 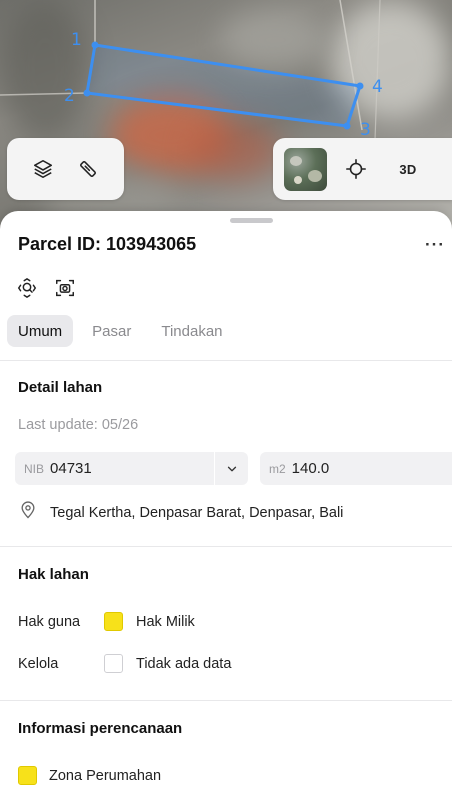 I want to click on zone-label: Zona Perumahan, so click(x=105, y=775).